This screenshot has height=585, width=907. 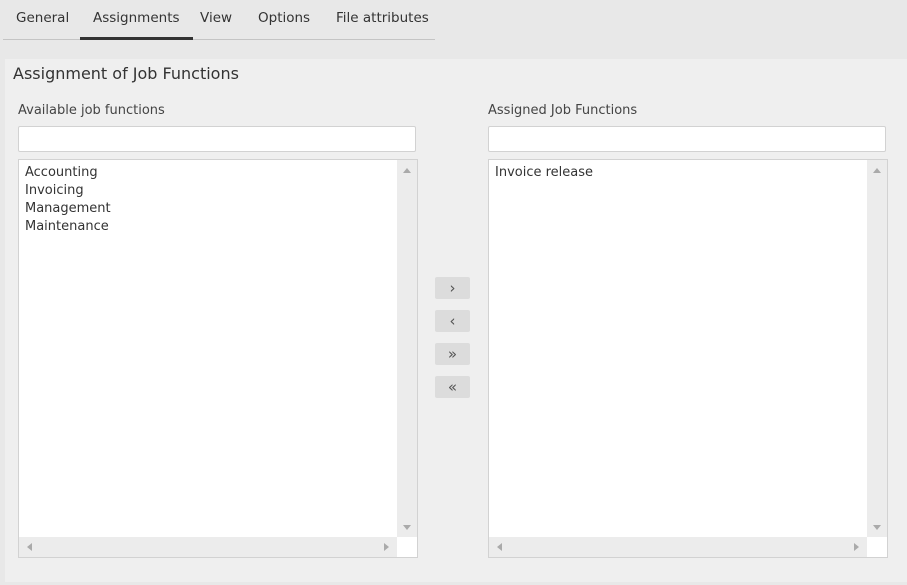 What do you see at coordinates (68, 173) in the screenshot?
I see `list-item-accounting: Accounting` at bounding box center [68, 173].